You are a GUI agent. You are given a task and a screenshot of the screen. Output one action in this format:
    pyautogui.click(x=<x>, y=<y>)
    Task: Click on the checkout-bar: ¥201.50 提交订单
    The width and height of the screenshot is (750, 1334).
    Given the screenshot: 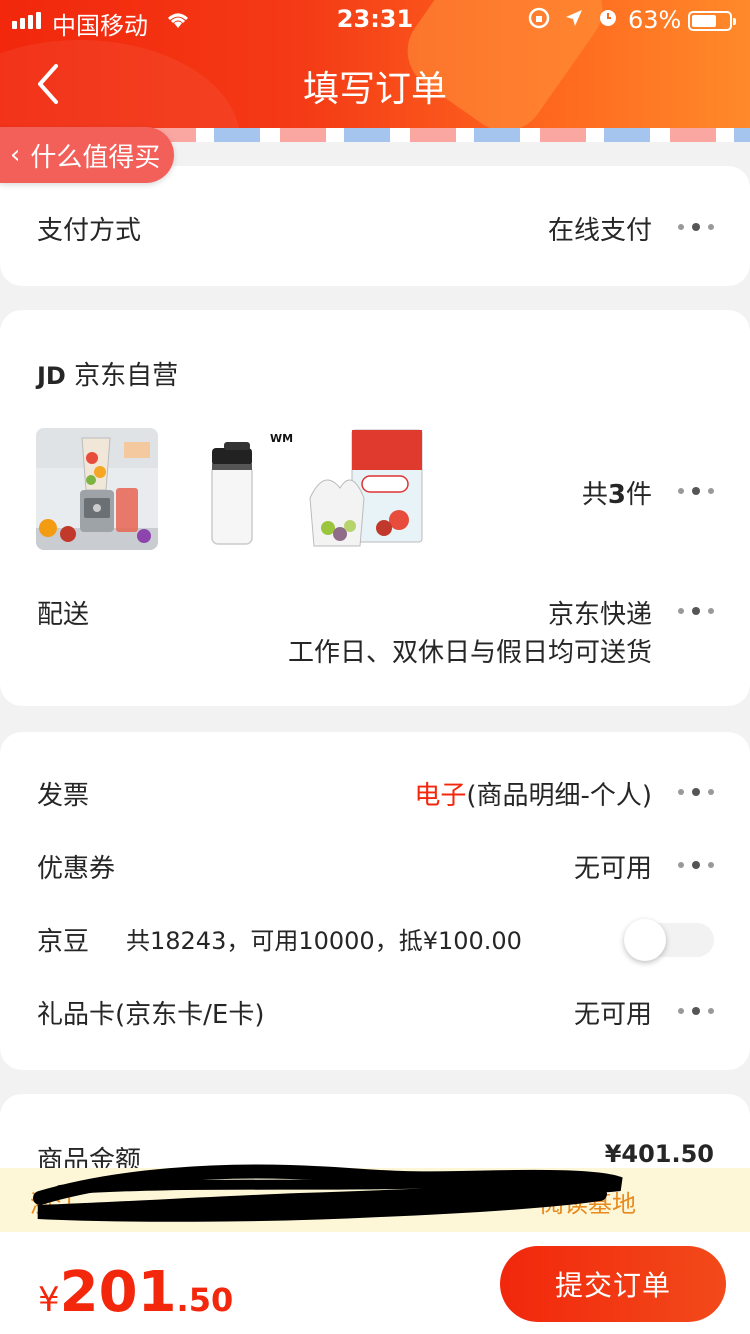 What is the action you would take?
    pyautogui.click(x=375, y=1283)
    